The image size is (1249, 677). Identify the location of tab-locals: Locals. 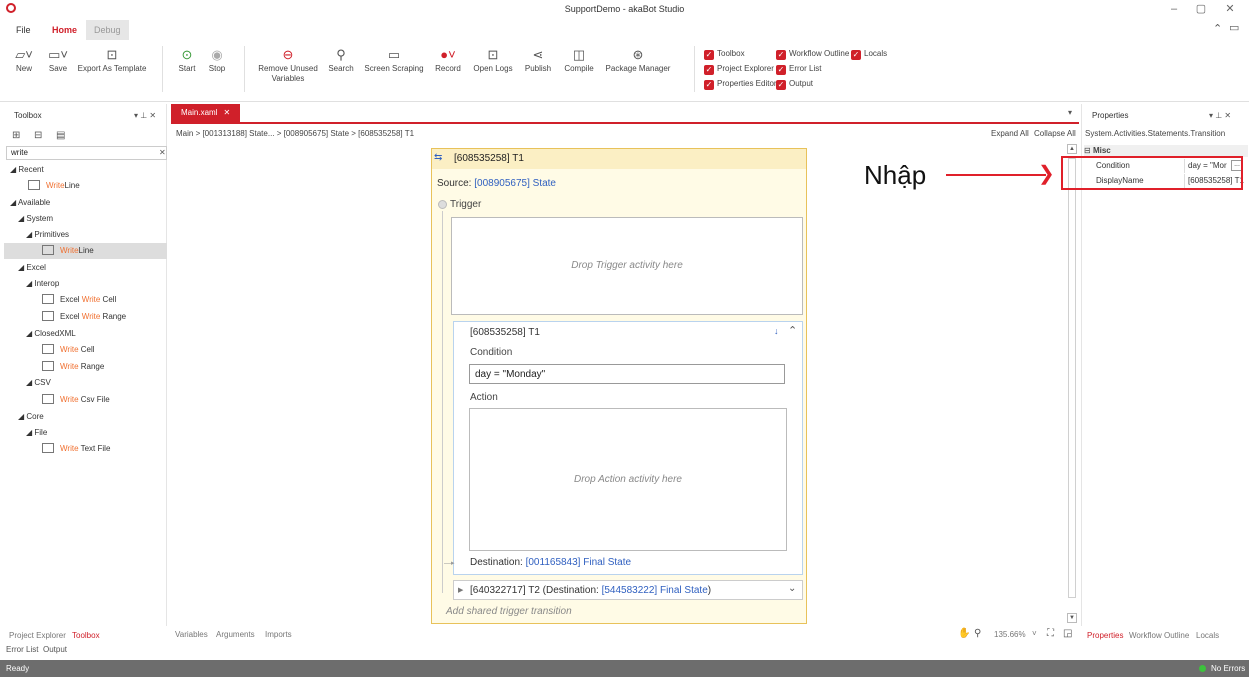
(1207, 635).